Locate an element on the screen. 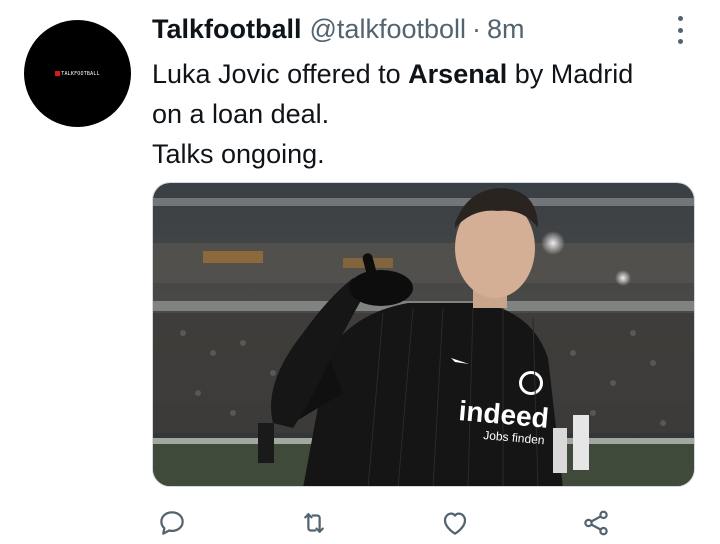 This screenshot has width=720, height=544. tweet-text-part: by Madrid is located at coordinates (570, 74).